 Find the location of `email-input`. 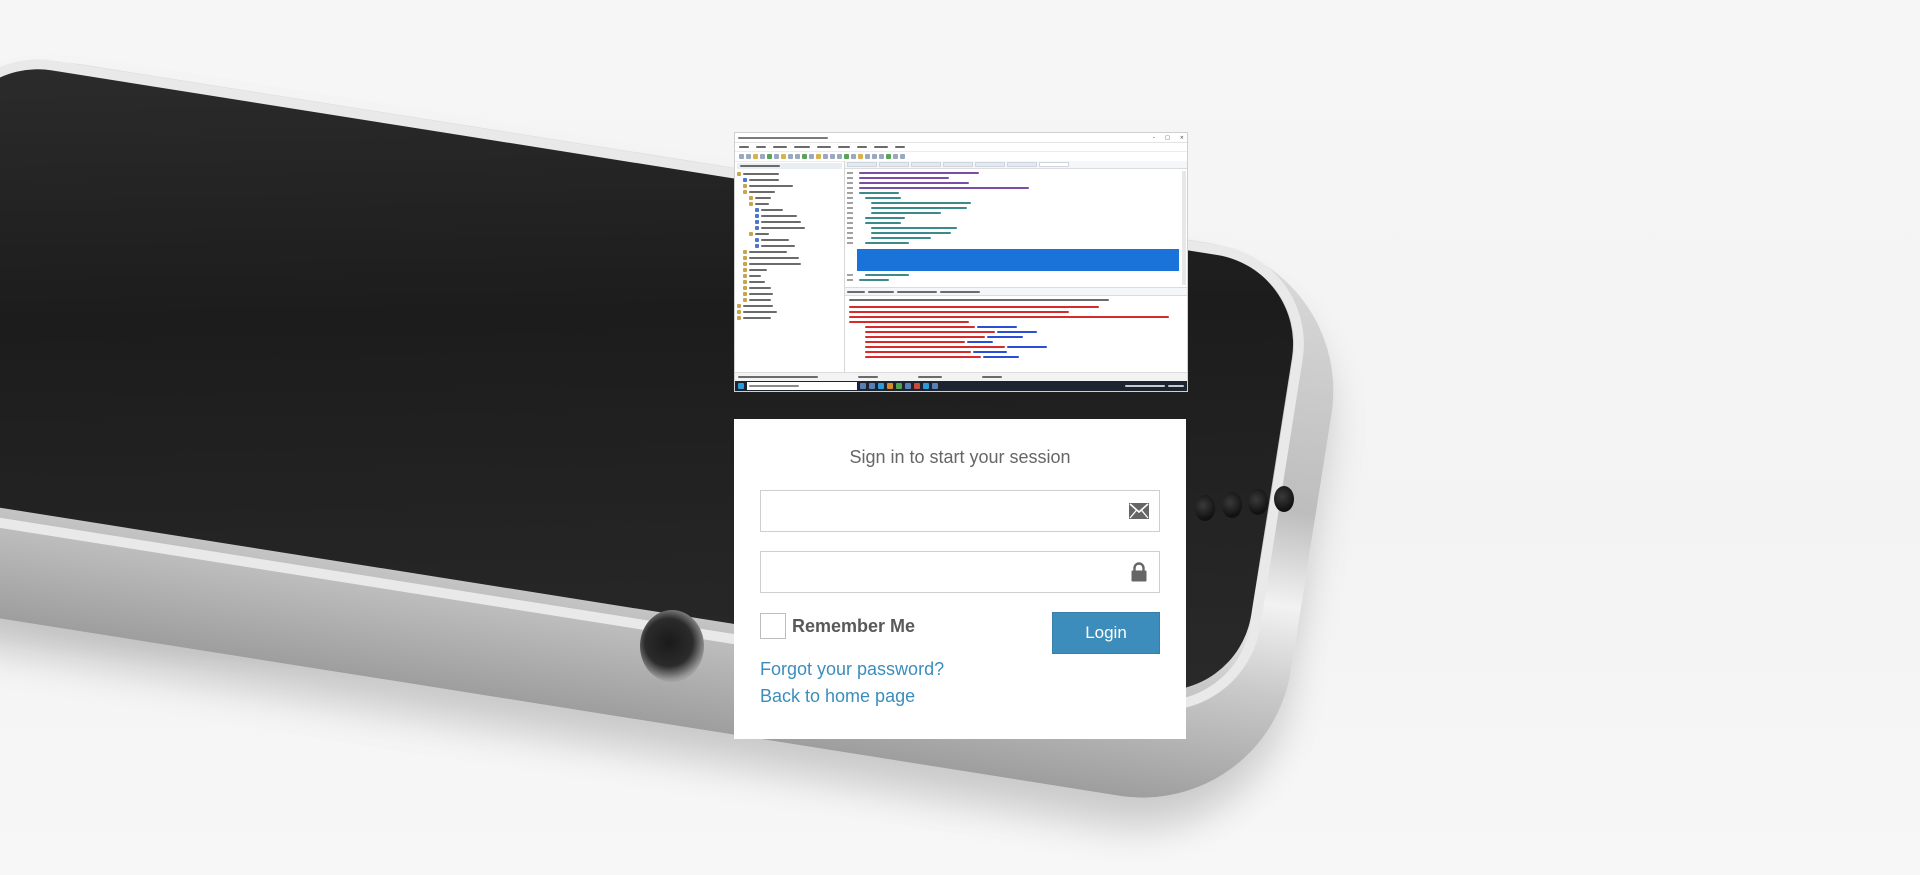

email-input is located at coordinates (960, 511).